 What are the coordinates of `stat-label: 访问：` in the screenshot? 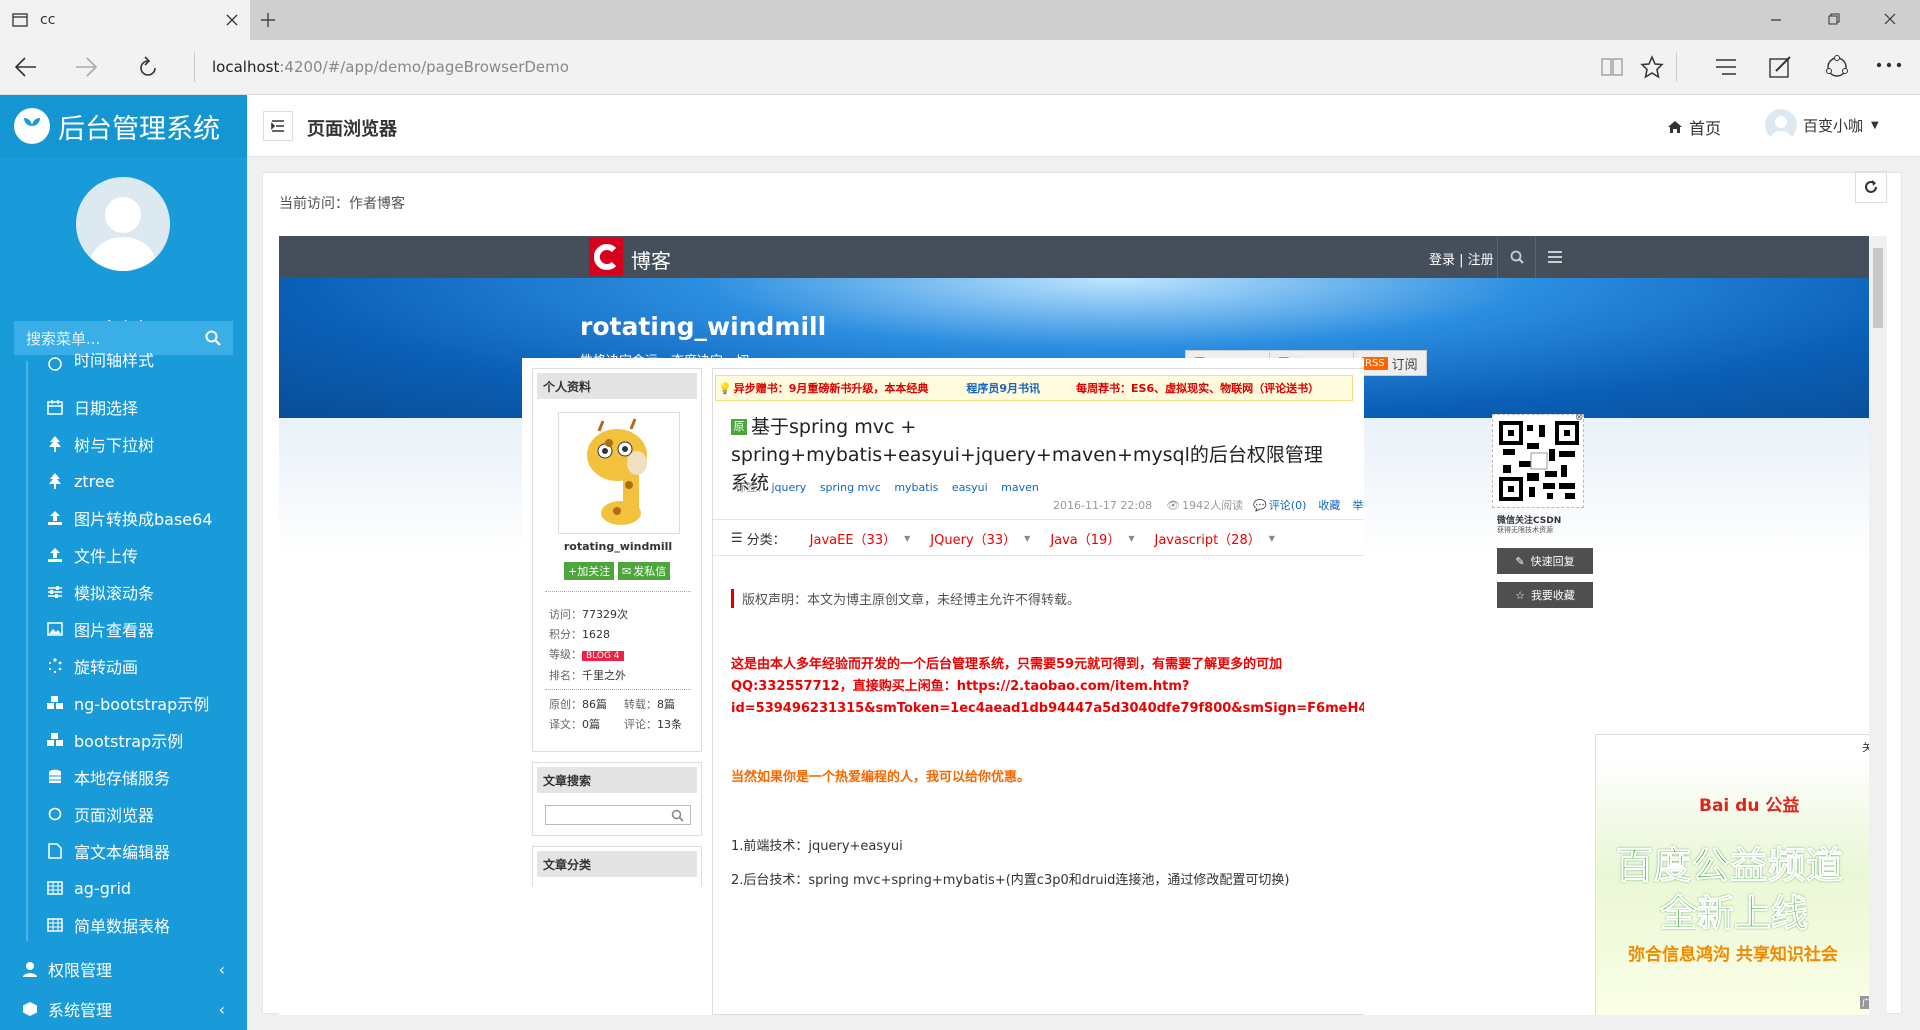 It's located at (565, 614).